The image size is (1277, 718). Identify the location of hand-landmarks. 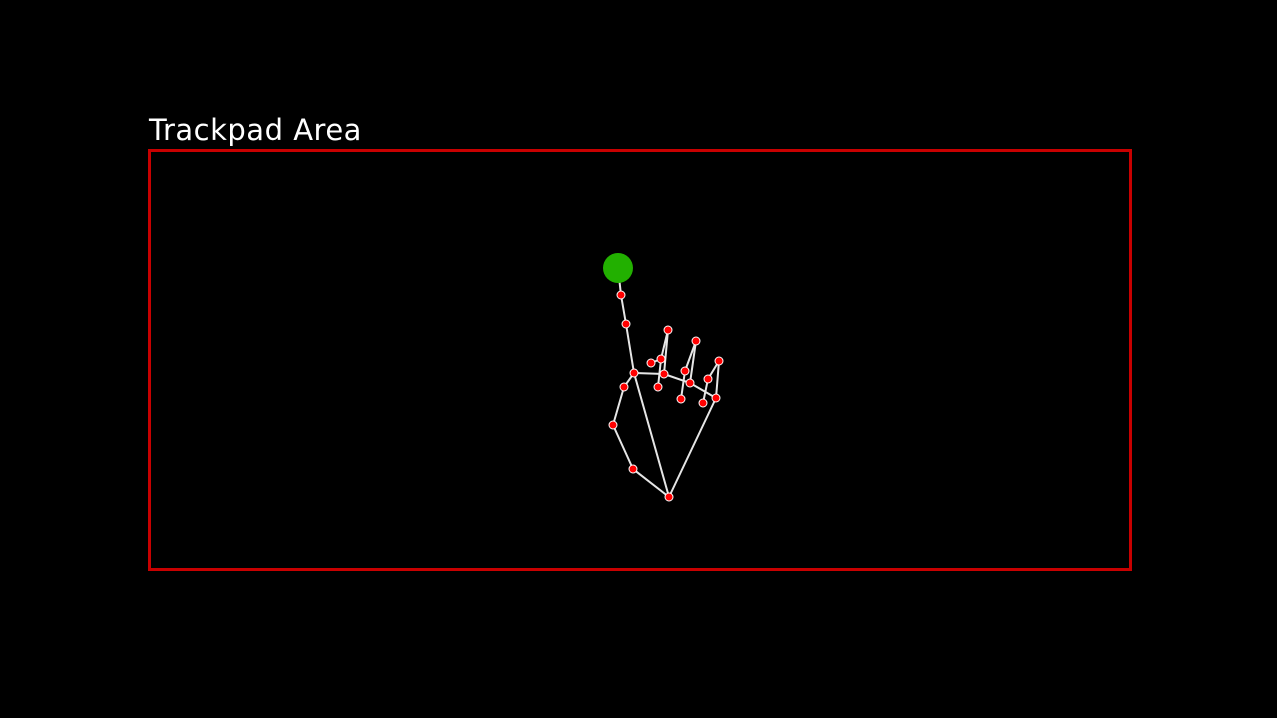
(666, 396).